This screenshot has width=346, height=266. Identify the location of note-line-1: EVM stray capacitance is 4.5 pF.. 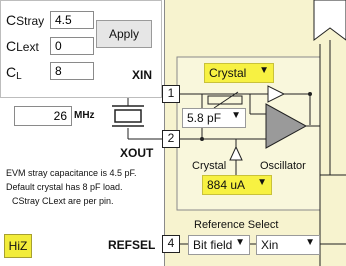
(71, 173).